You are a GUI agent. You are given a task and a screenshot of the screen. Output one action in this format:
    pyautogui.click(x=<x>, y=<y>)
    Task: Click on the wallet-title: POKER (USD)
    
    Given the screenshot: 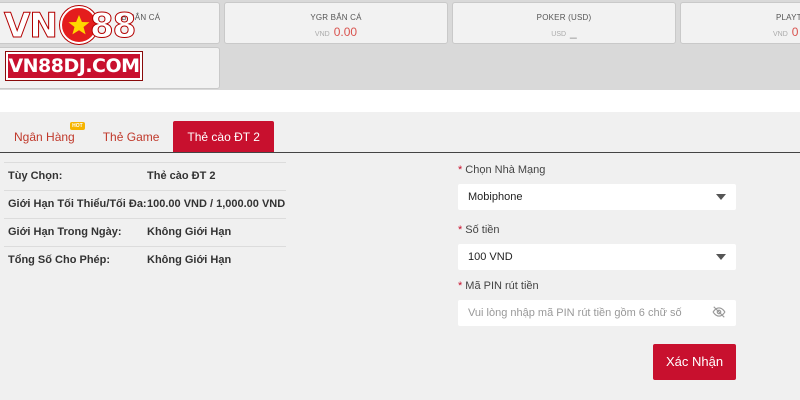 What is the action you would take?
    pyautogui.click(x=564, y=17)
    